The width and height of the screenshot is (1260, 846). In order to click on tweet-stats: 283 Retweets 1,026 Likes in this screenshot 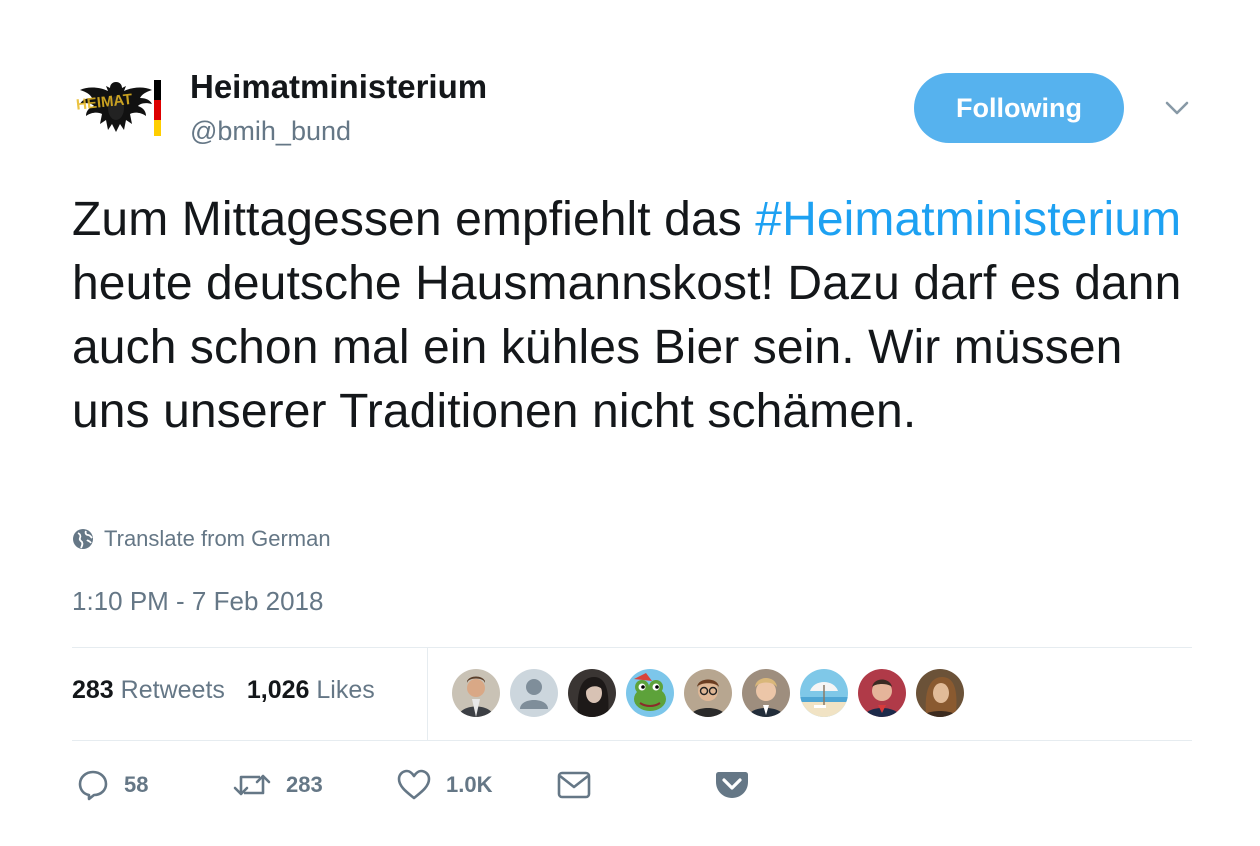, I will do `click(223, 690)`.